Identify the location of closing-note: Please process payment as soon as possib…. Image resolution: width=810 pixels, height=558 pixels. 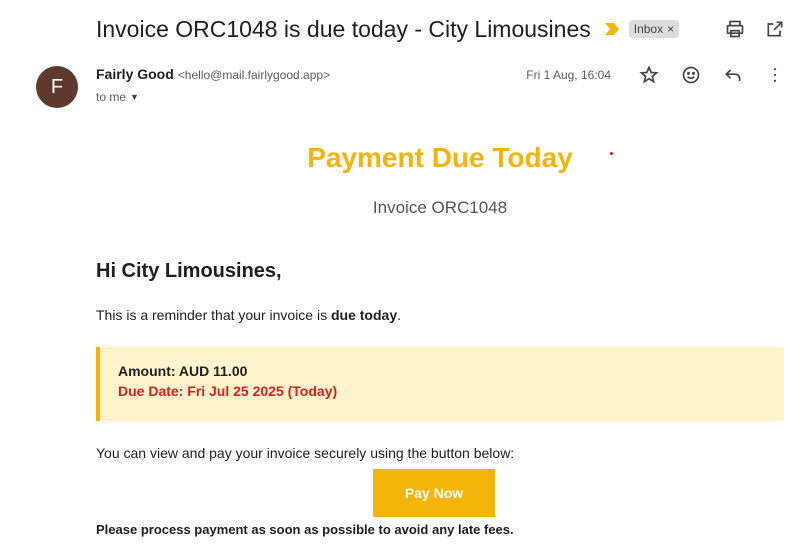
(305, 529).